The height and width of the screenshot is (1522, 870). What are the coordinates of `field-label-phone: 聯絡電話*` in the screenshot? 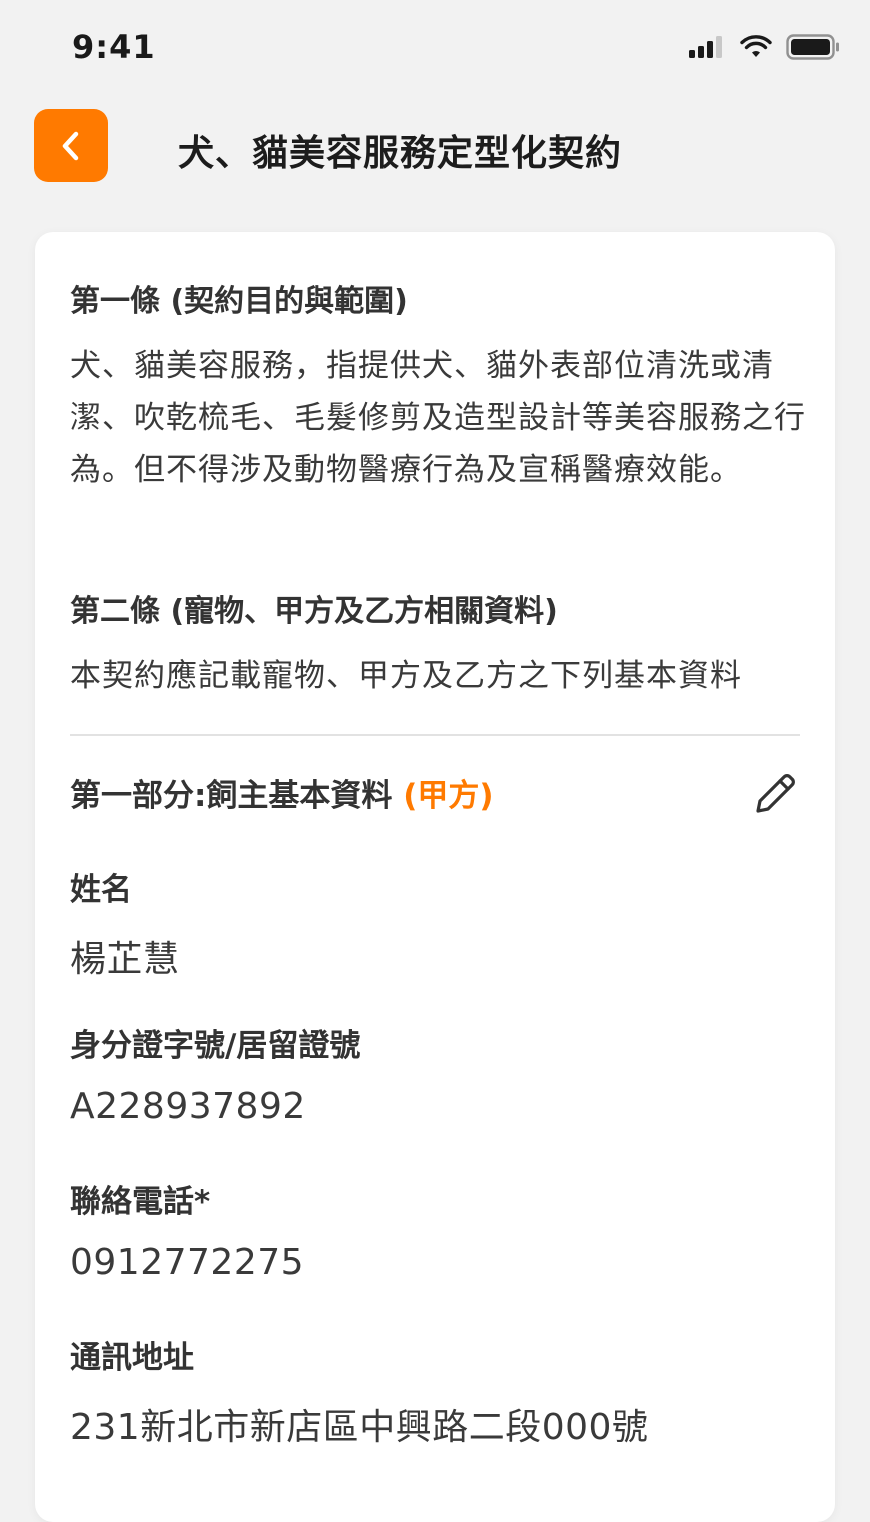 It's located at (140, 1202).